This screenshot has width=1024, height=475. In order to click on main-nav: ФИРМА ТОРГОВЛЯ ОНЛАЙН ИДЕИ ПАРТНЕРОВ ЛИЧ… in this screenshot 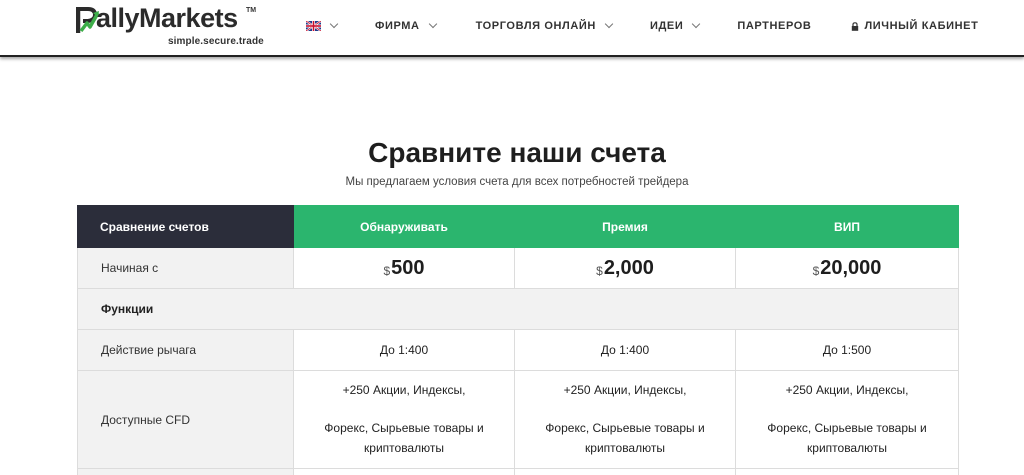, I will do `click(639, 26)`.